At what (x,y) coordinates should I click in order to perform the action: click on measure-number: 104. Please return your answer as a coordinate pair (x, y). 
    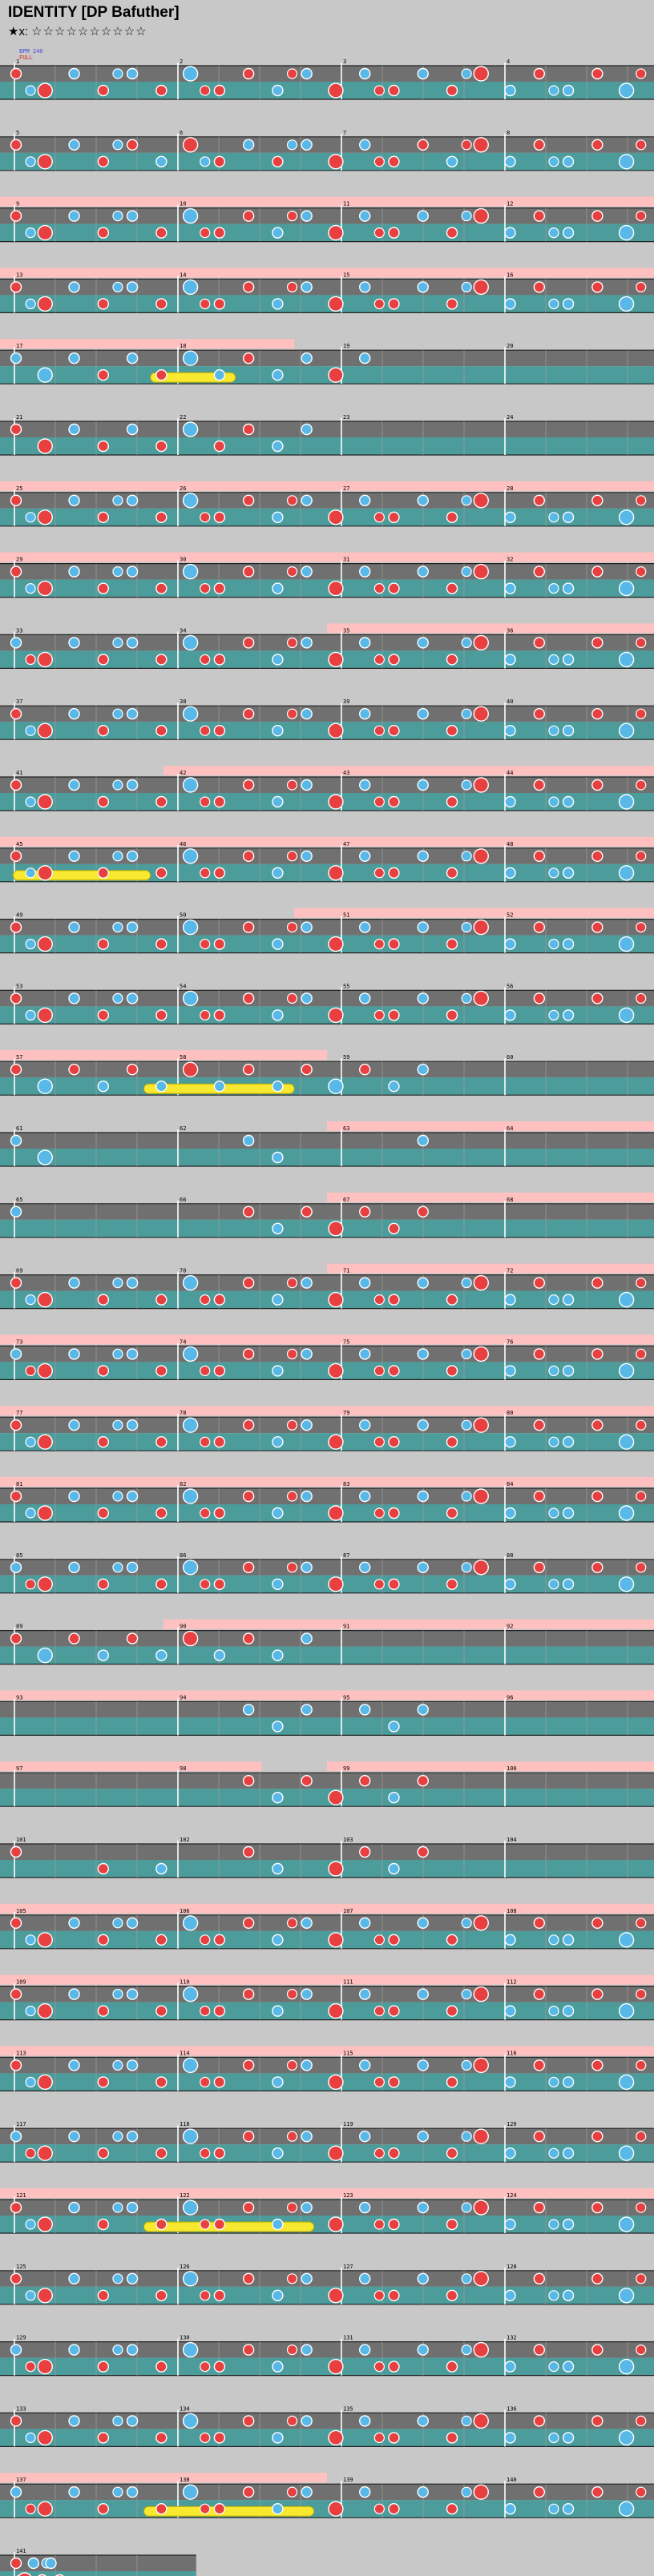
    Looking at the image, I should click on (512, 1840).